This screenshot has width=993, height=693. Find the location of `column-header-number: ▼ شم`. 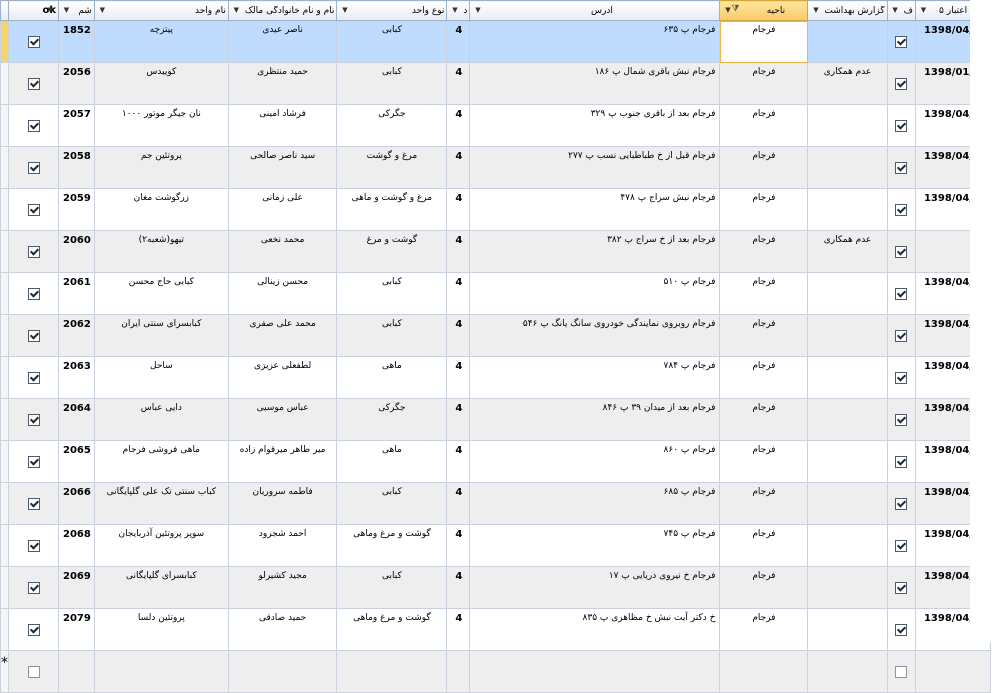

column-header-number: ▼ شم is located at coordinates (76, 10).